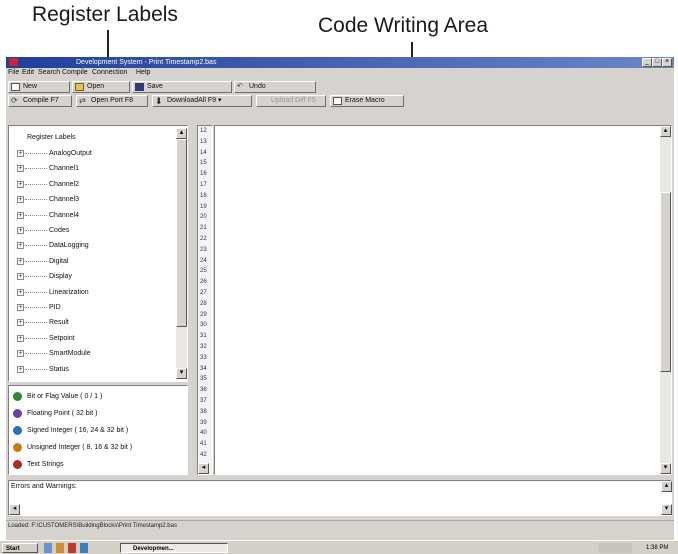  I want to click on tree-scroll-up-icon: ▴, so click(181, 133).